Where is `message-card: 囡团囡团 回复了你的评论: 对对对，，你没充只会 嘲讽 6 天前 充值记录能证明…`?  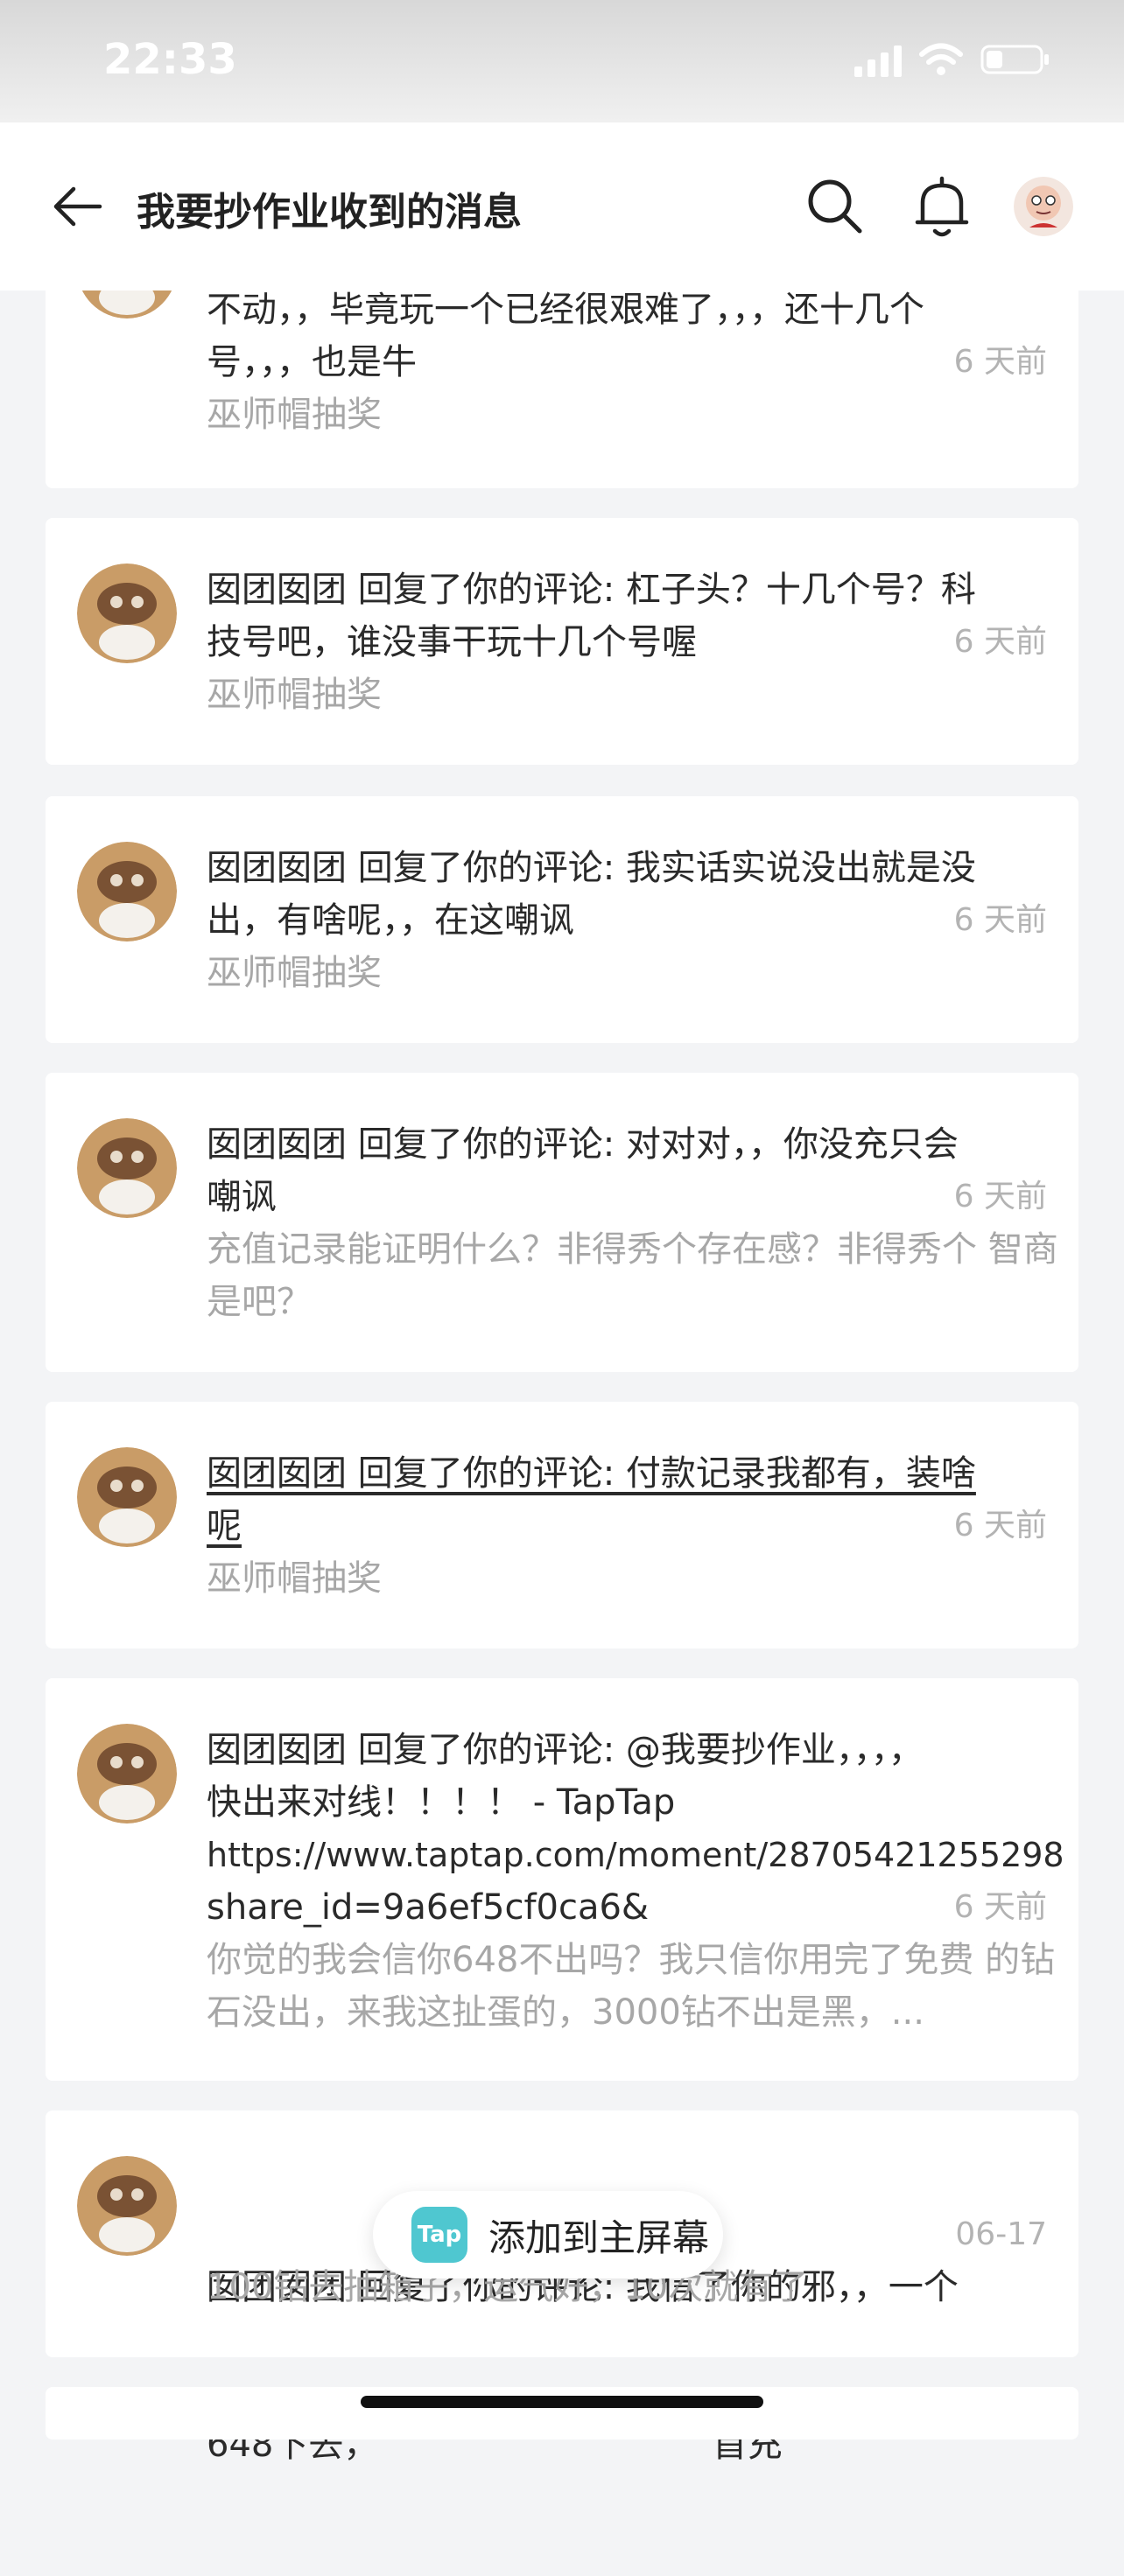
message-card: 囡团囡团 回复了你的评论: 对对对，，你没充只会 嘲讽 6 天前 充值记录能证明… is located at coordinates (562, 1222).